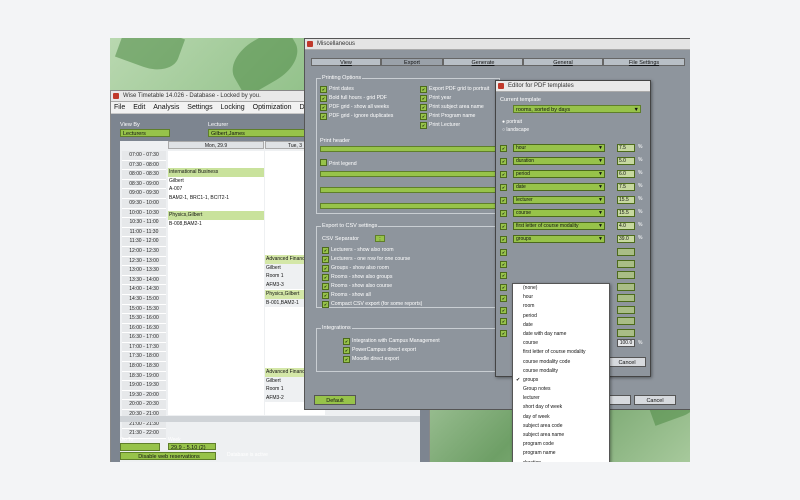 The width and height of the screenshot is (800, 500). Describe the element at coordinates (561, 325) in the screenshot. I see `dropdown-option: date` at that location.